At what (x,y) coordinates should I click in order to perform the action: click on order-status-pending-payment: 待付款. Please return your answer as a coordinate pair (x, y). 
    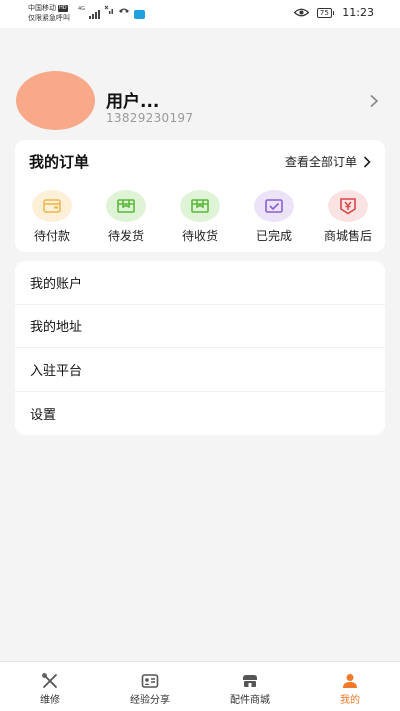
    Looking at the image, I should click on (52, 217).